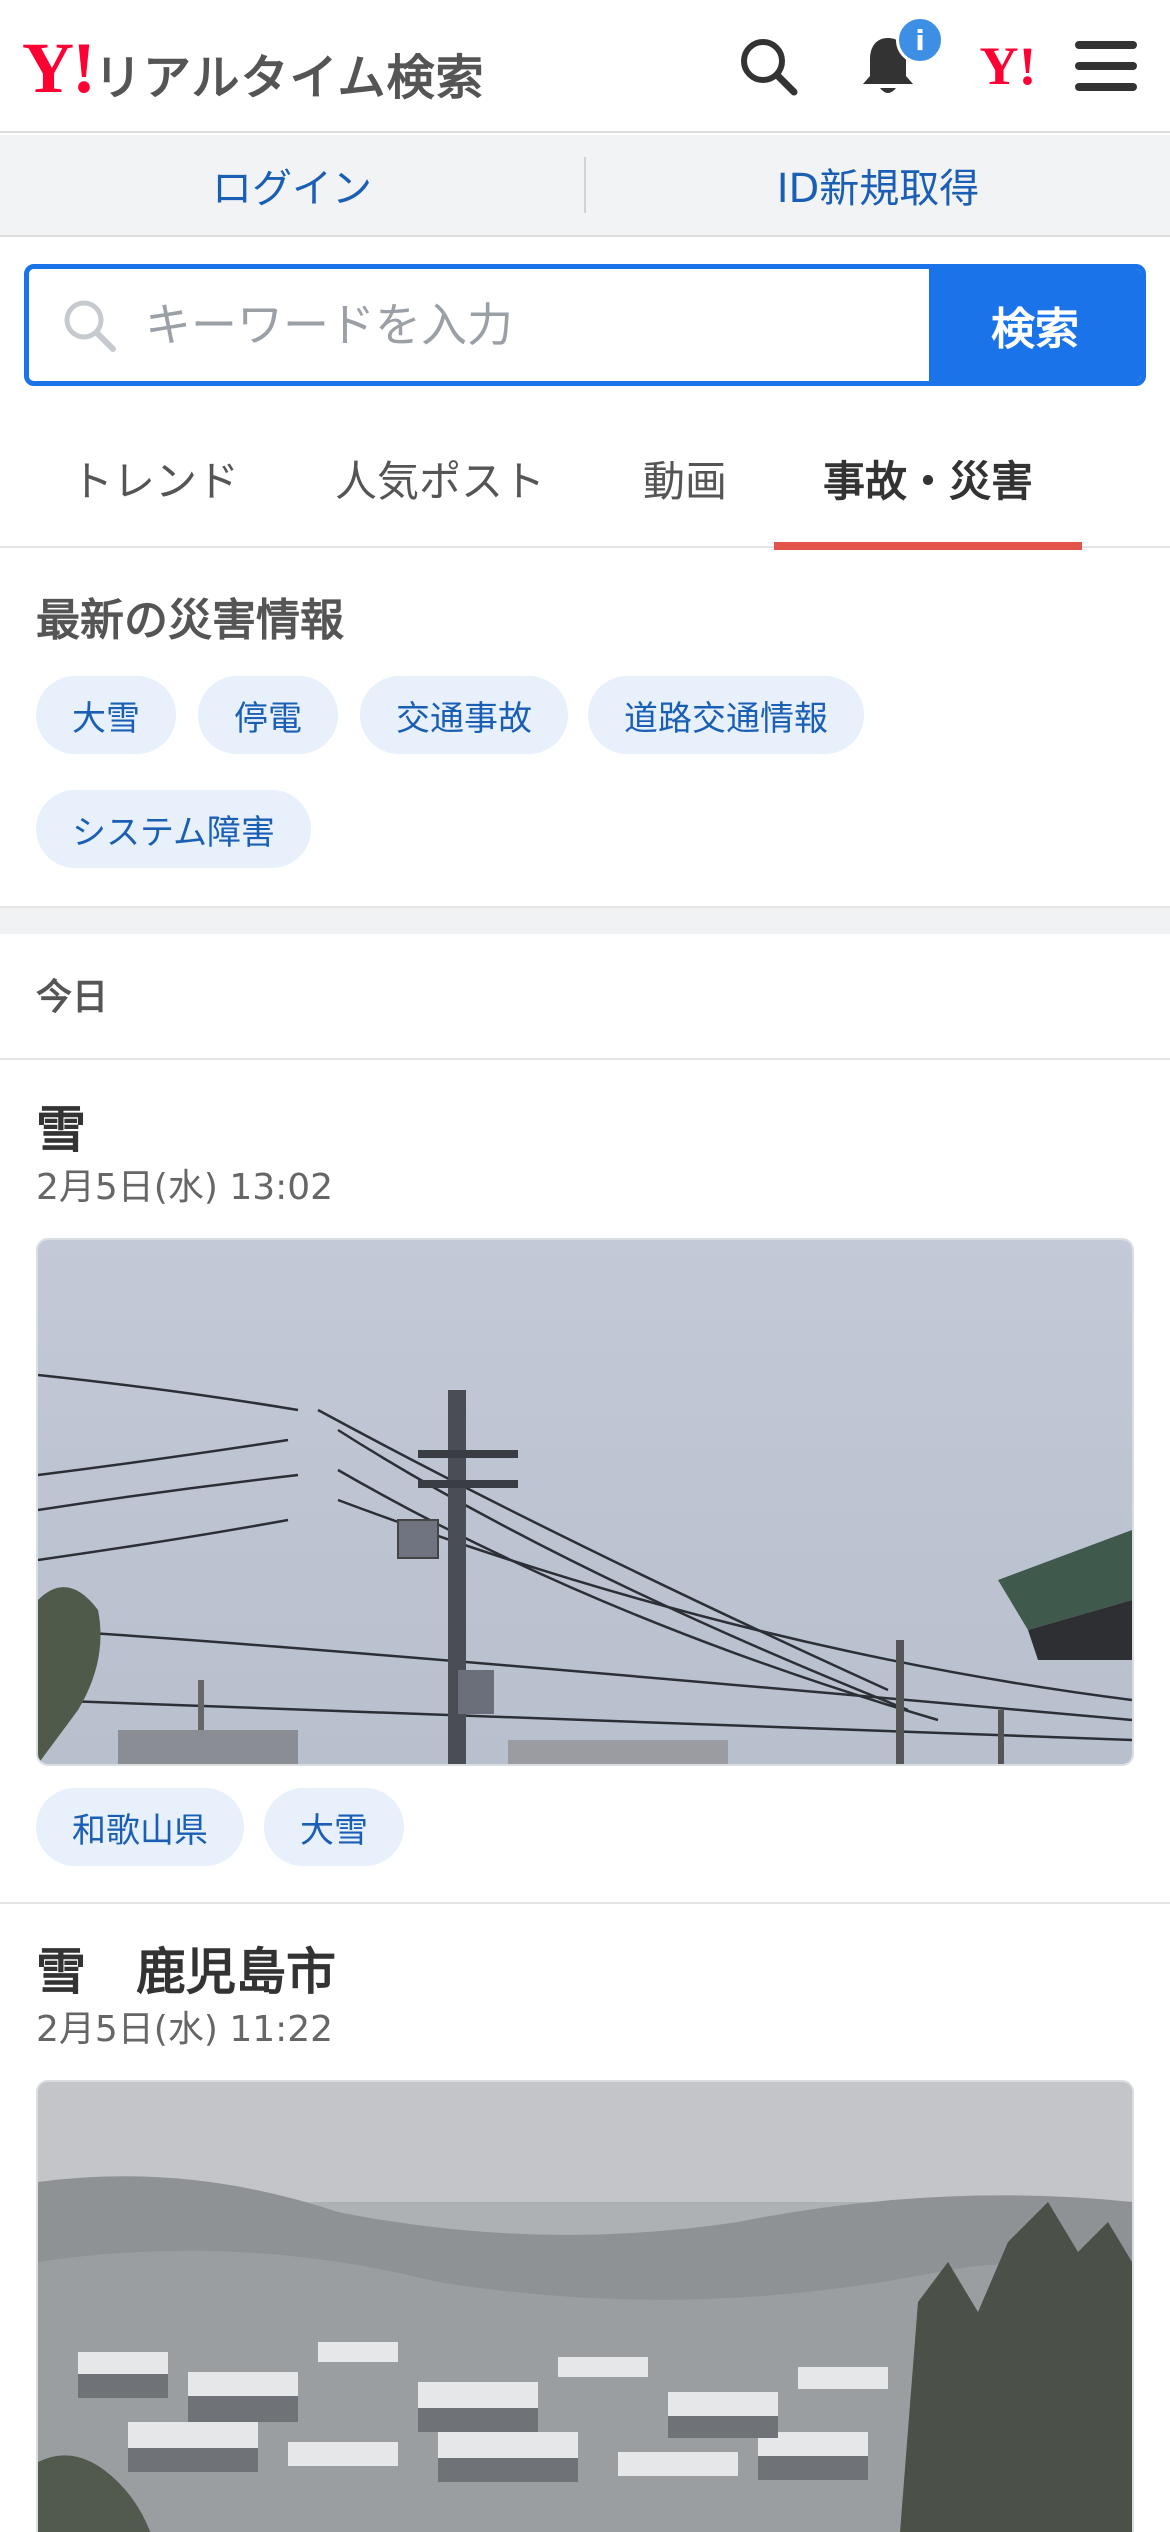 The height and width of the screenshot is (2532, 1170). Describe the element at coordinates (1106, 66) in the screenshot. I see `hamburger-menu-icon` at that location.